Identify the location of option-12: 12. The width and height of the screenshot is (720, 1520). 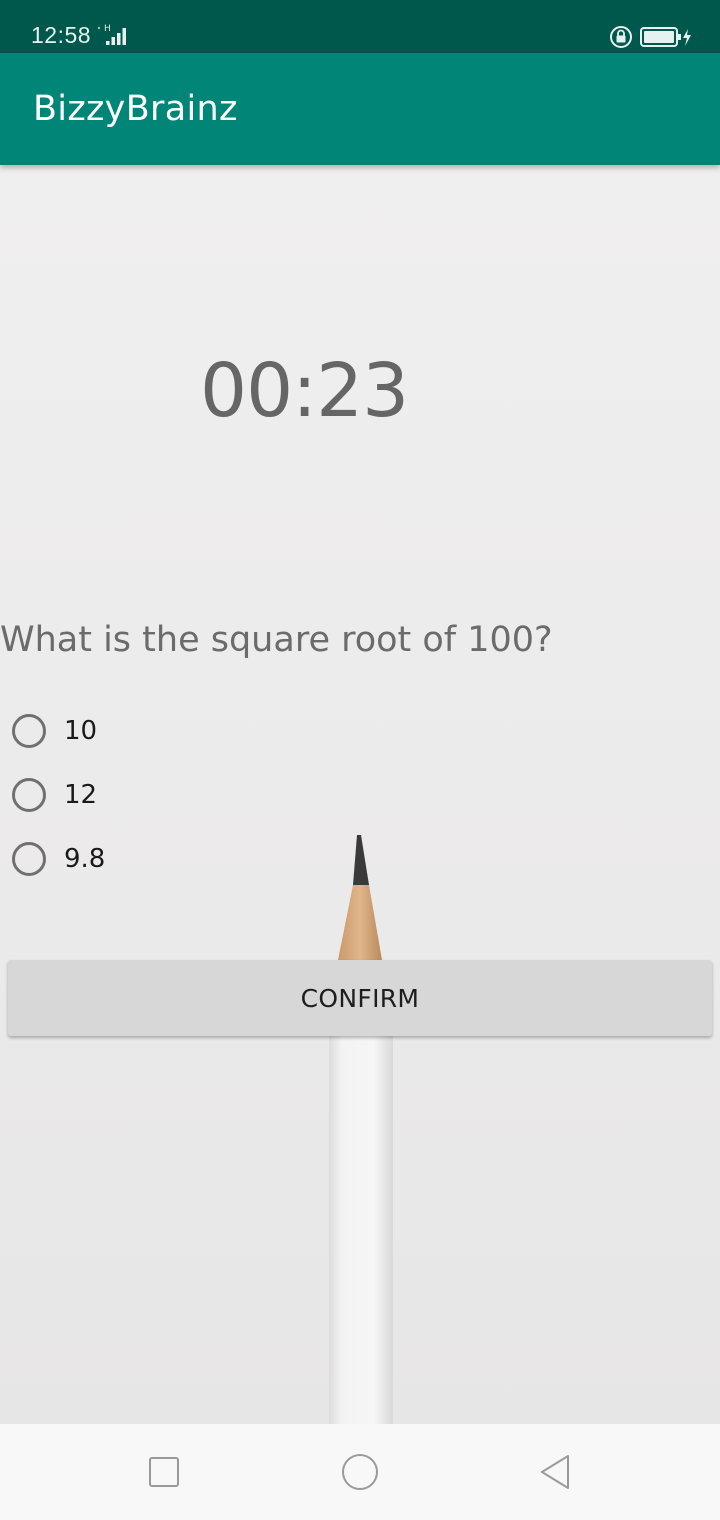
(54, 795).